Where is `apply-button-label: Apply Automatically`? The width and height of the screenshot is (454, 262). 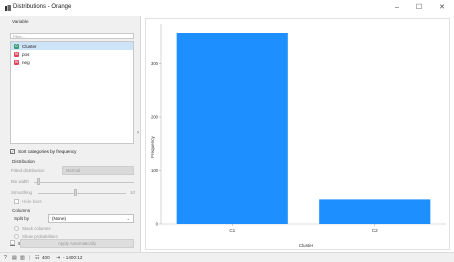
apply-button-label: Apply Automatically is located at coordinates (77, 243).